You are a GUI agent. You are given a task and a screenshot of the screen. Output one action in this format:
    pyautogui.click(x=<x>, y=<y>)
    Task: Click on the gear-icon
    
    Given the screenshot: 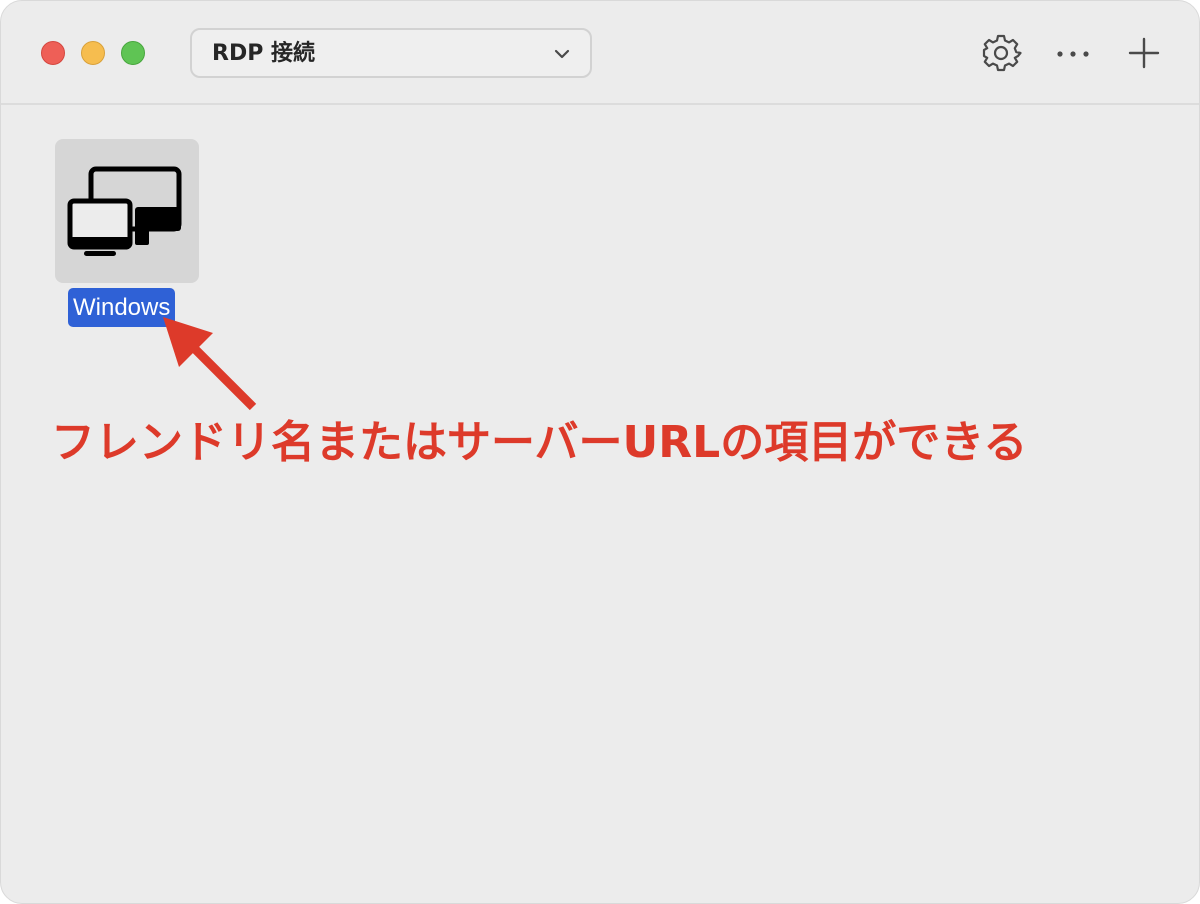 What is the action you would take?
    pyautogui.click(x=1001, y=53)
    